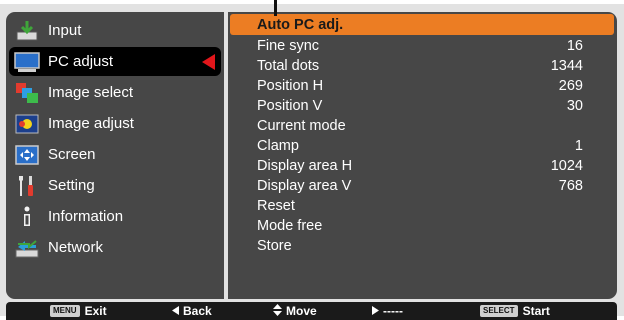 The image size is (624, 320). What do you see at coordinates (574, 106) in the screenshot?
I see `row-value: 30` at bounding box center [574, 106].